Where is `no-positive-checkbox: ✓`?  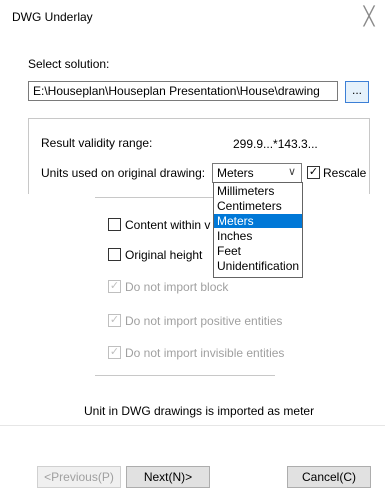 no-positive-checkbox: ✓ is located at coordinates (114, 320).